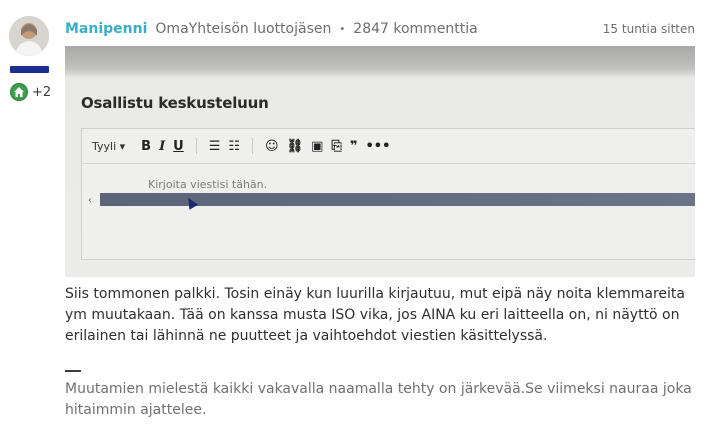 This screenshot has width=714, height=443. I want to click on attach-icon: ⎘, so click(336, 146).